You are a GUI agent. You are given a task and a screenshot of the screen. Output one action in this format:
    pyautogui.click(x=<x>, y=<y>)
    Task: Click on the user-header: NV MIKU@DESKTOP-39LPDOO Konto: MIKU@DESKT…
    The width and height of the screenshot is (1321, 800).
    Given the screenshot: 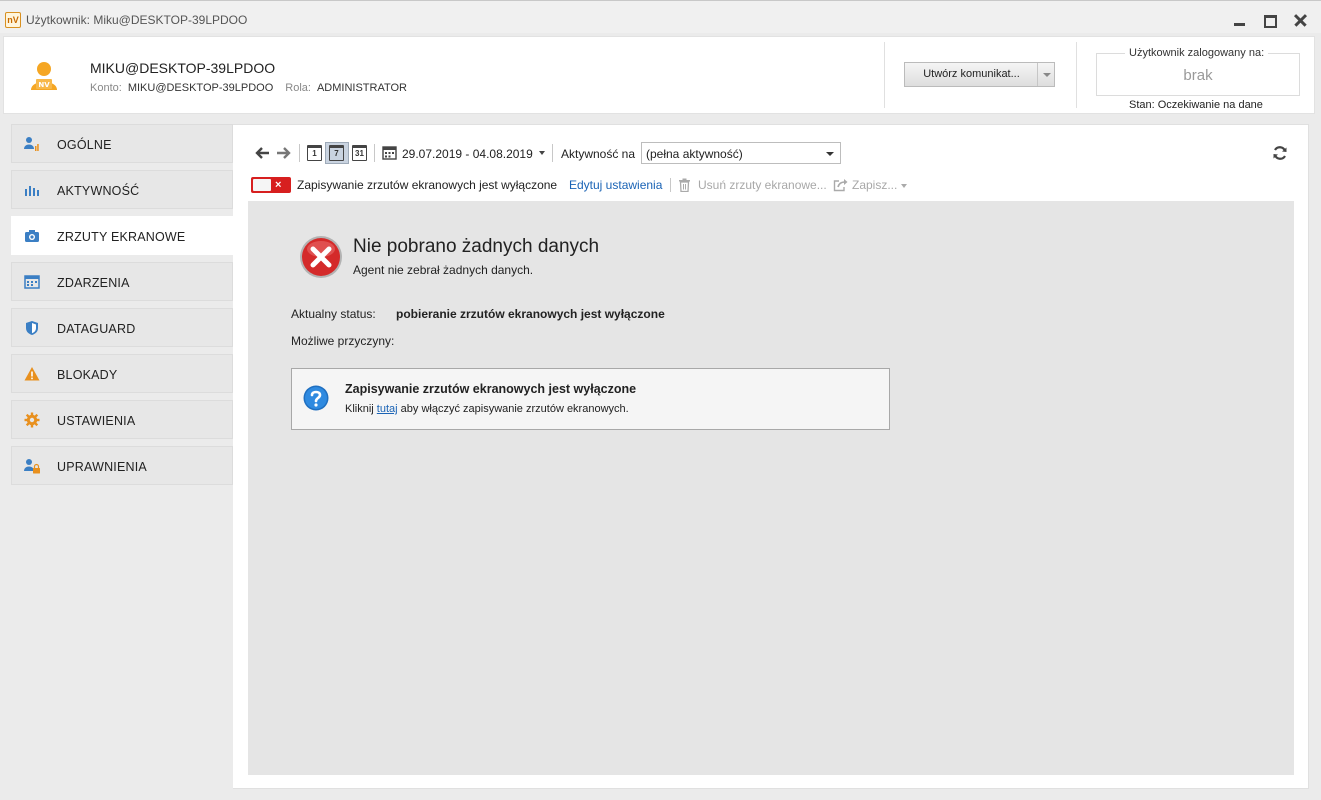 What is the action you would take?
    pyautogui.click(x=659, y=75)
    